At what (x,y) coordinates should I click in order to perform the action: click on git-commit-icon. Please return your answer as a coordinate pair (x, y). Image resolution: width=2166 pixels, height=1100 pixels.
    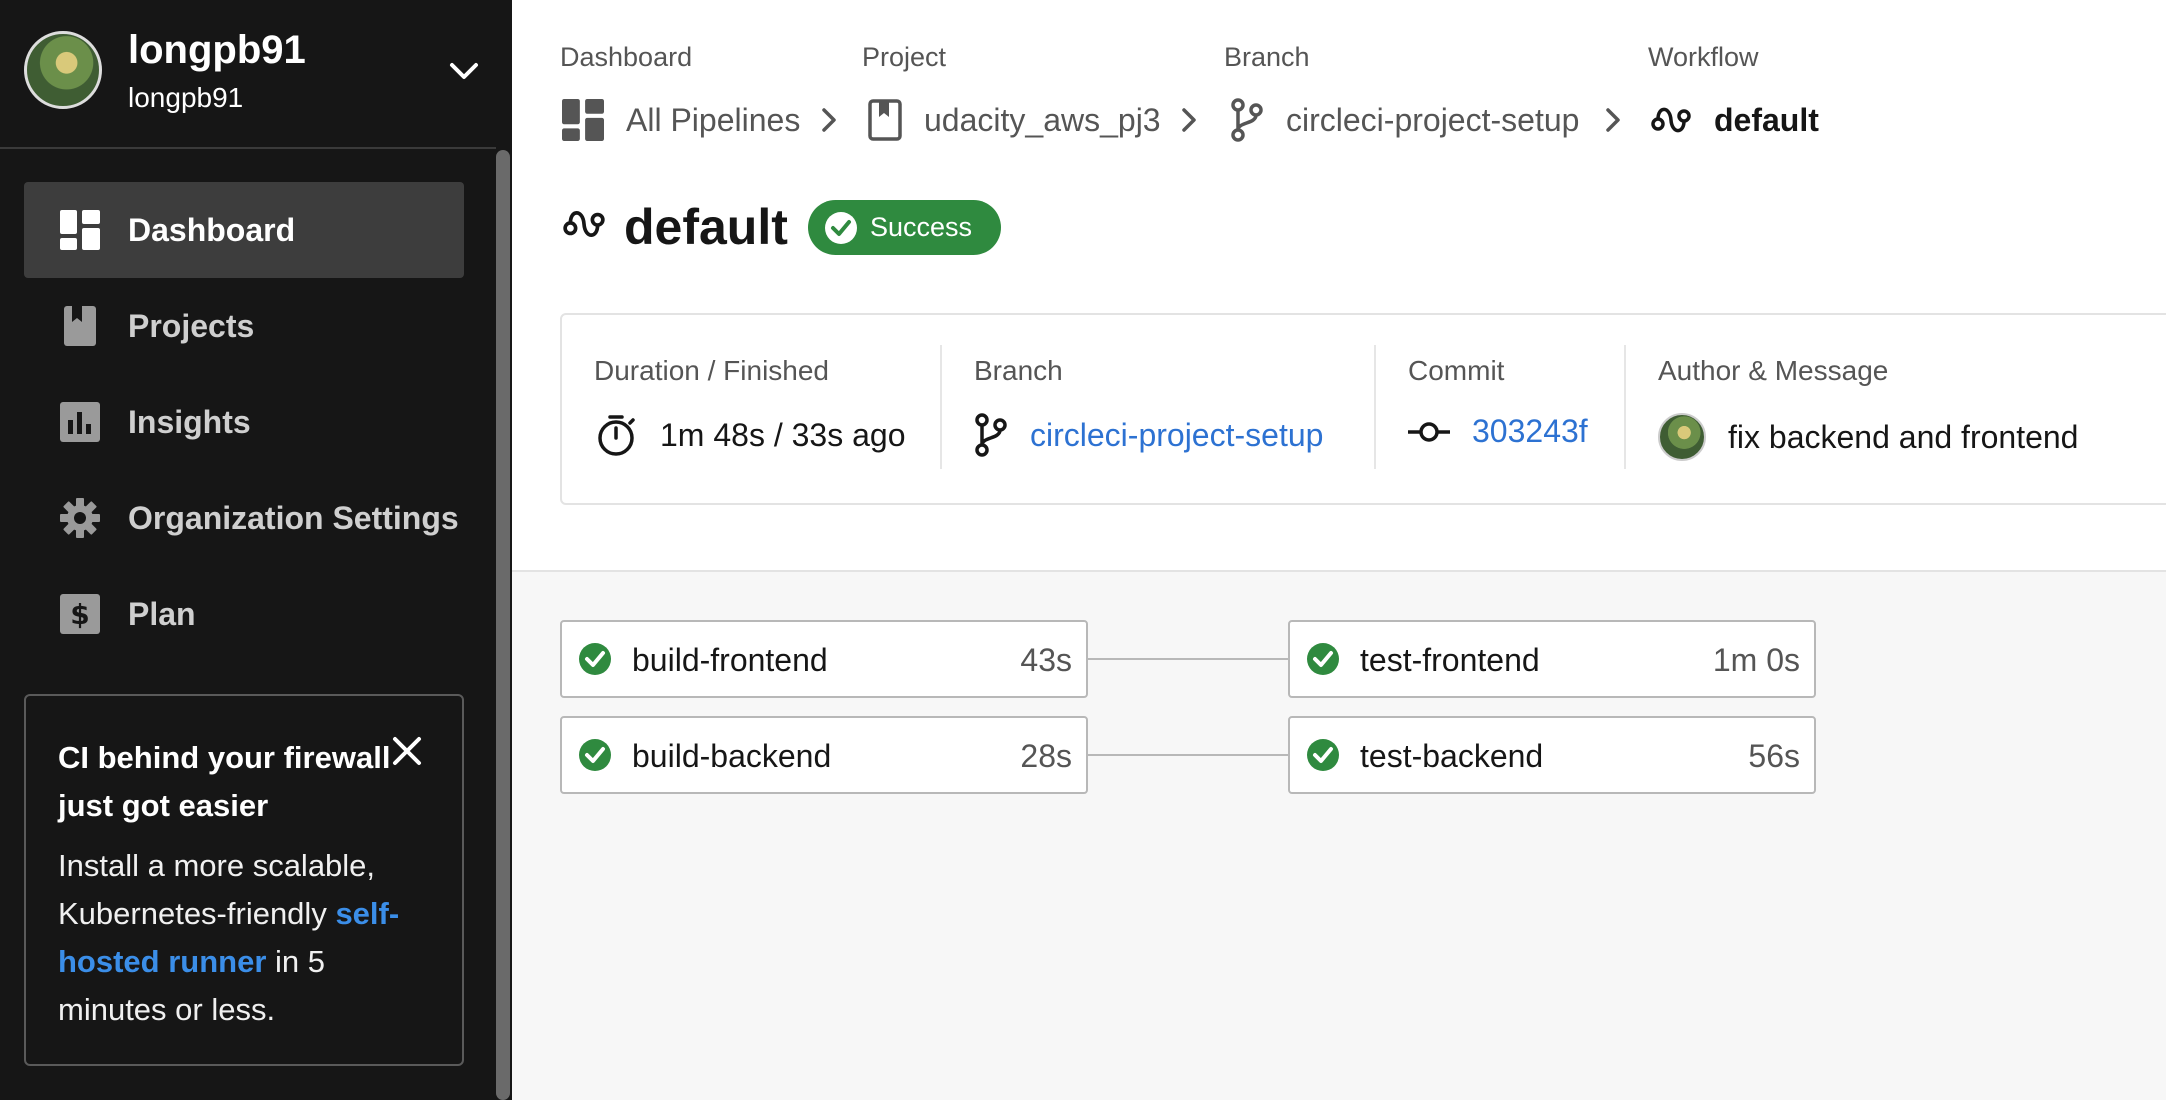
    Looking at the image, I should click on (1429, 431).